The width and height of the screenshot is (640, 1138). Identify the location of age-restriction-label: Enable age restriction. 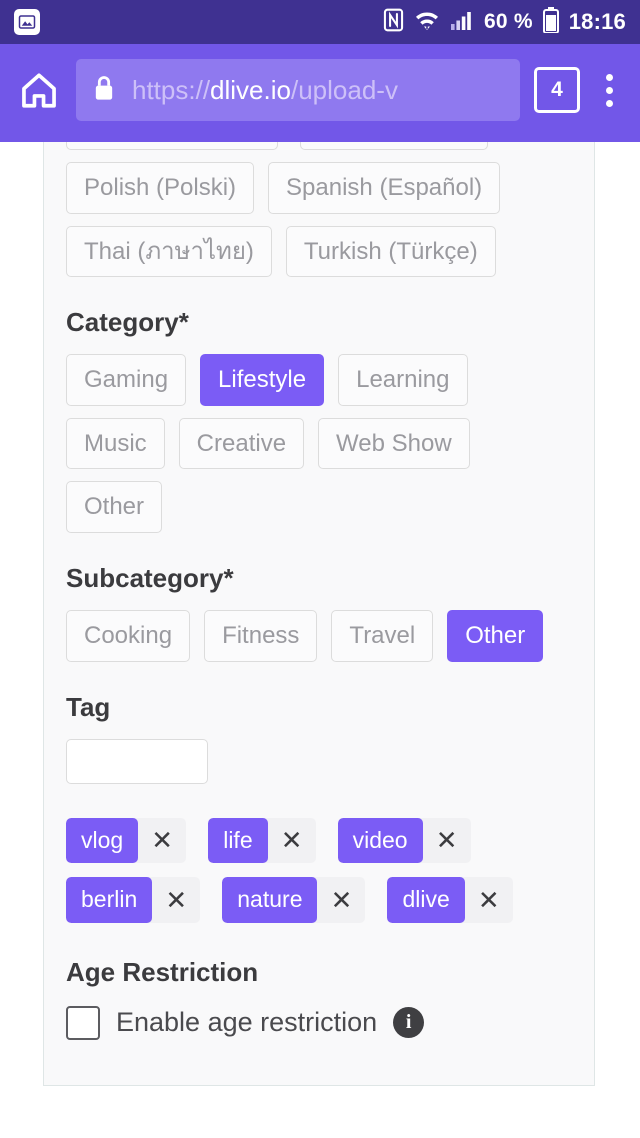
(247, 1022).